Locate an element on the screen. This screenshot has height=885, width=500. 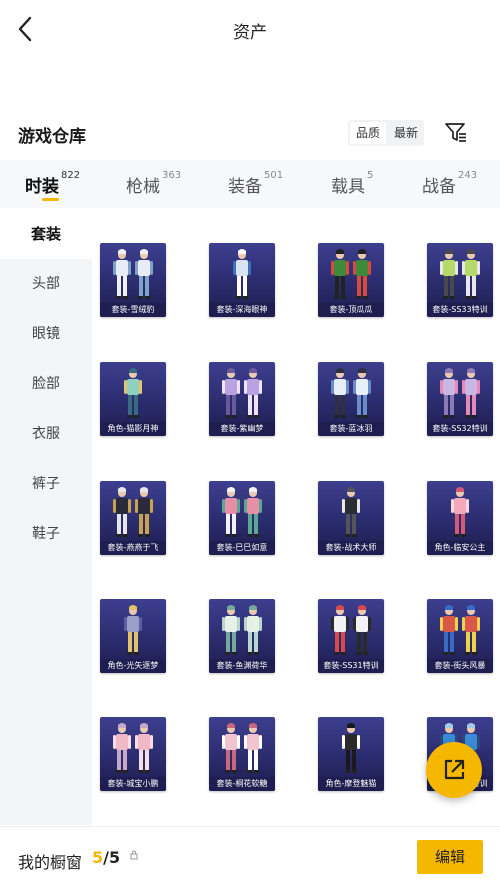
sidebar-item-shoes: 鞋子 is located at coordinates (46, 534).